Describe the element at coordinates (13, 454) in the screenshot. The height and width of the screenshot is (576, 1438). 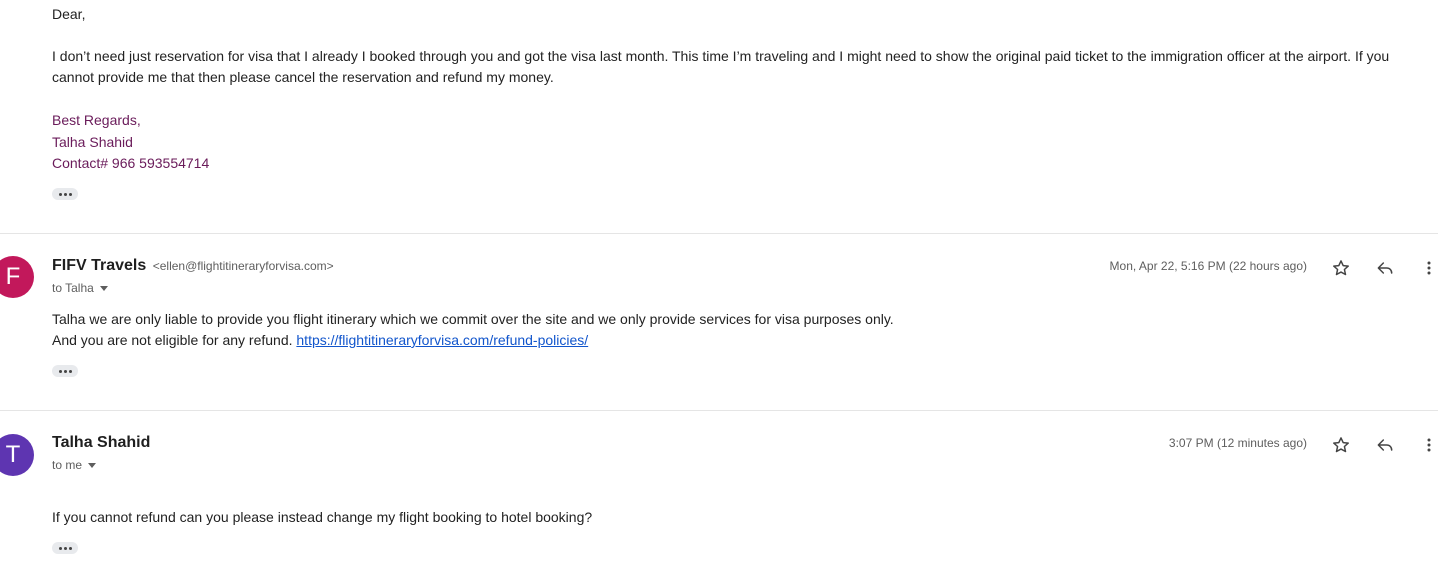
I see `avatar-letter: T` at that location.